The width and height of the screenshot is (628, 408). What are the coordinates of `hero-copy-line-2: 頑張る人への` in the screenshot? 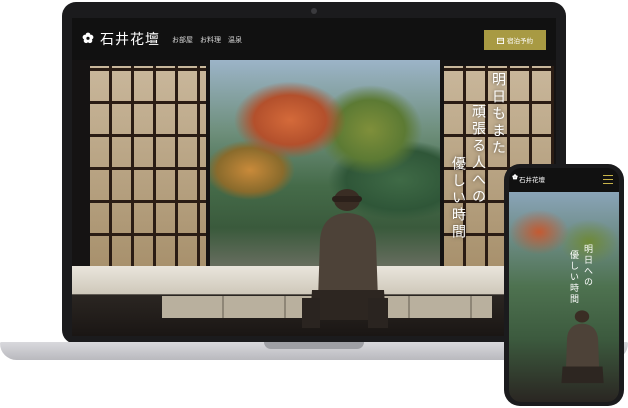 It's located at (478, 155).